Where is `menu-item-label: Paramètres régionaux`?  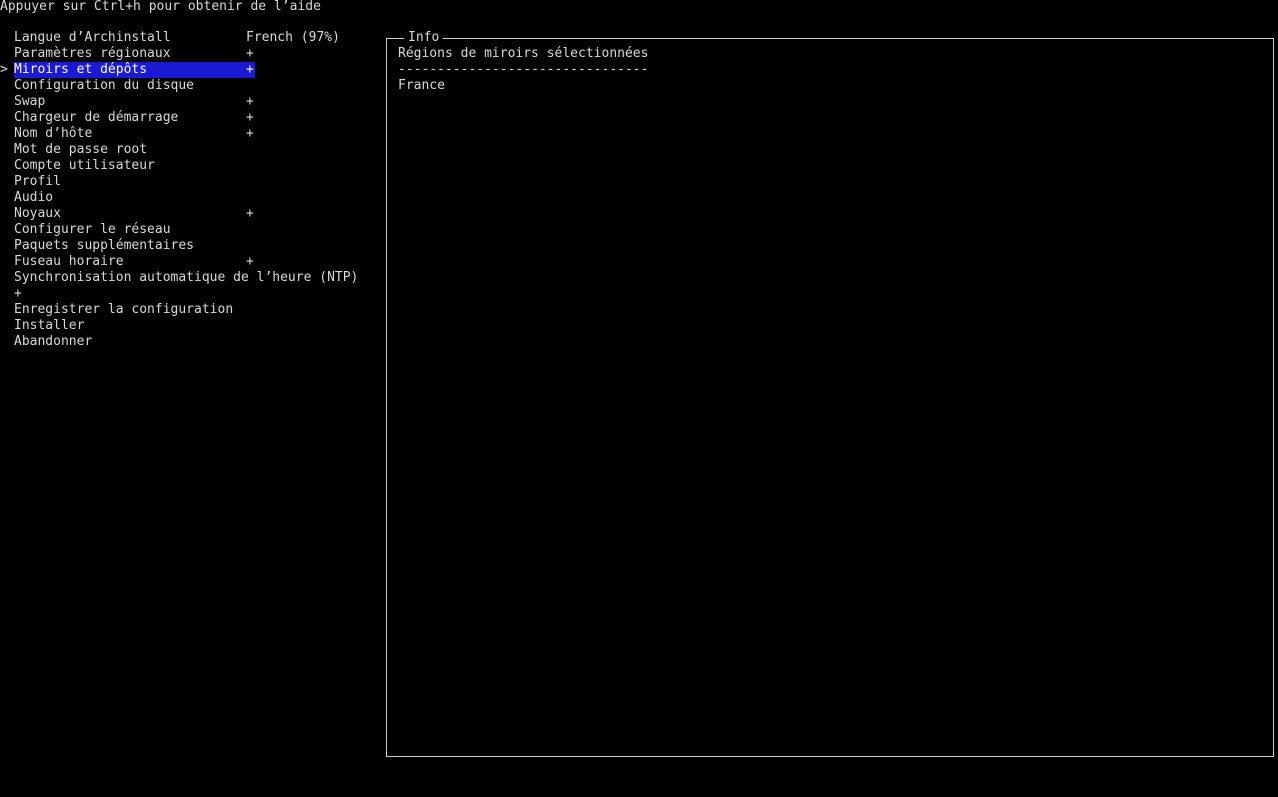
menu-item-label: Paramètres régionaux is located at coordinates (92, 53).